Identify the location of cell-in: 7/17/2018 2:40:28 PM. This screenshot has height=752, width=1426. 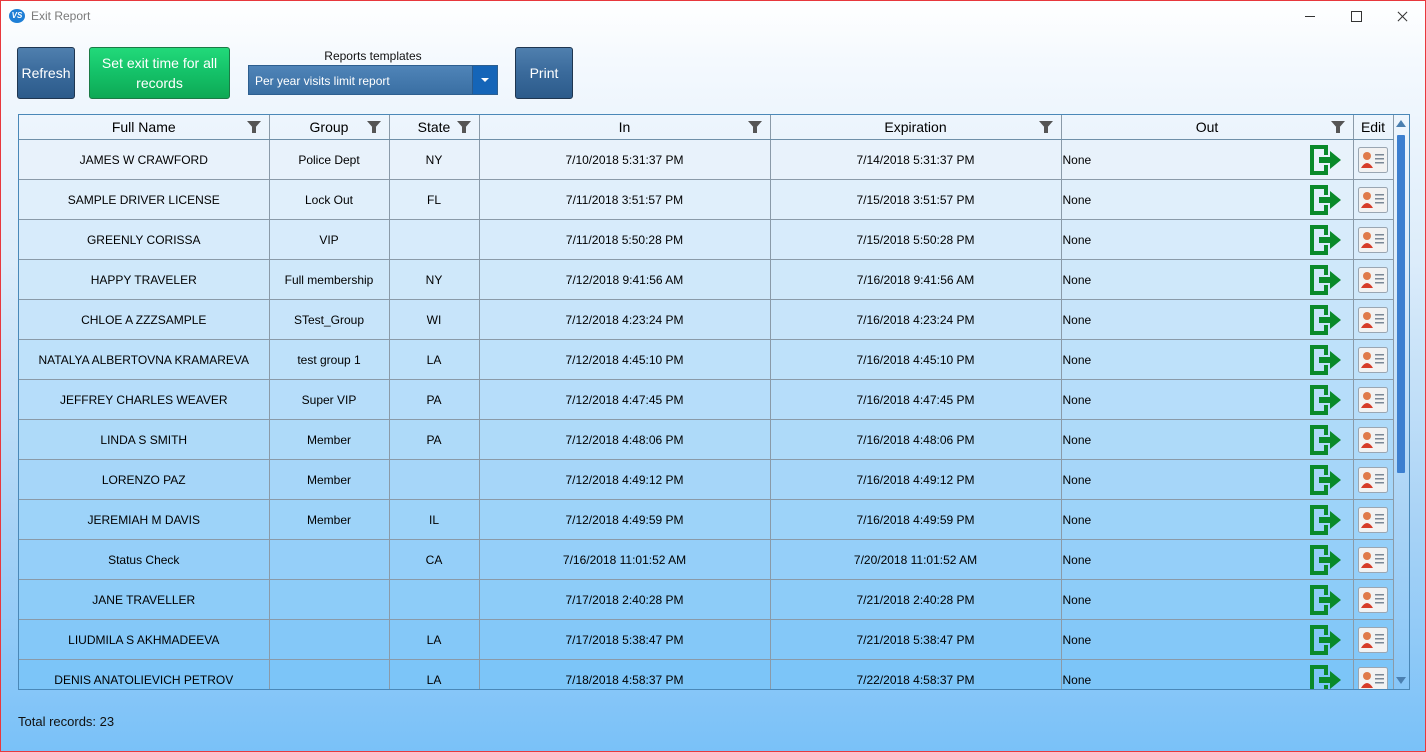
(625, 599).